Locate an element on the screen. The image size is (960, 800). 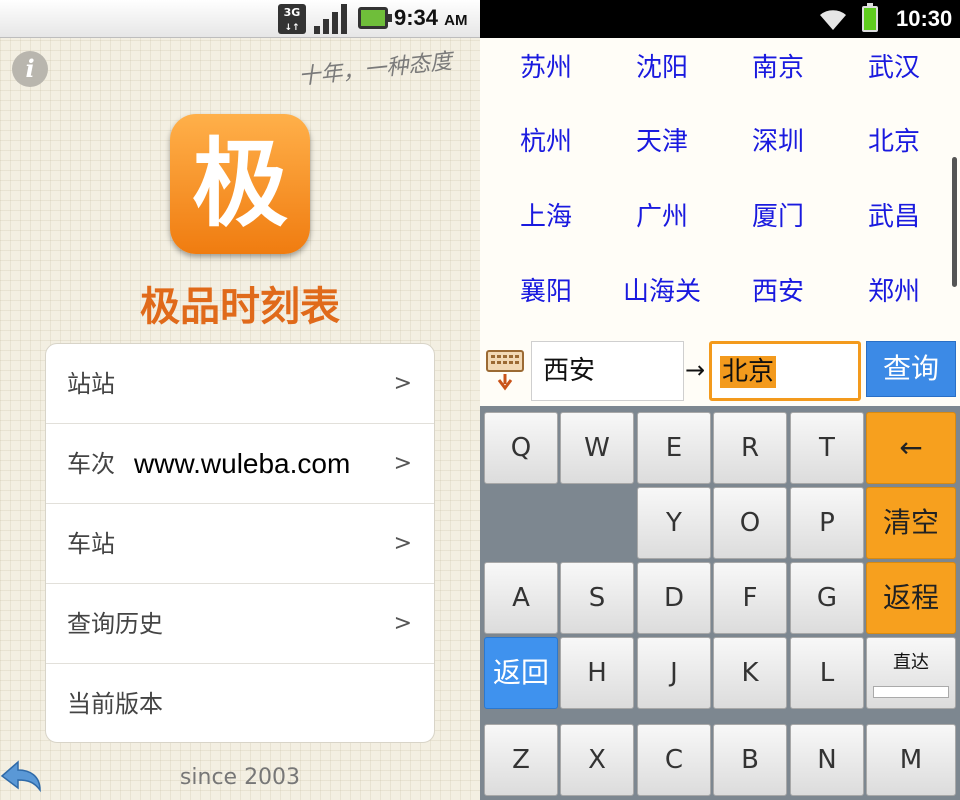
key-o: O is located at coordinates (750, 523).